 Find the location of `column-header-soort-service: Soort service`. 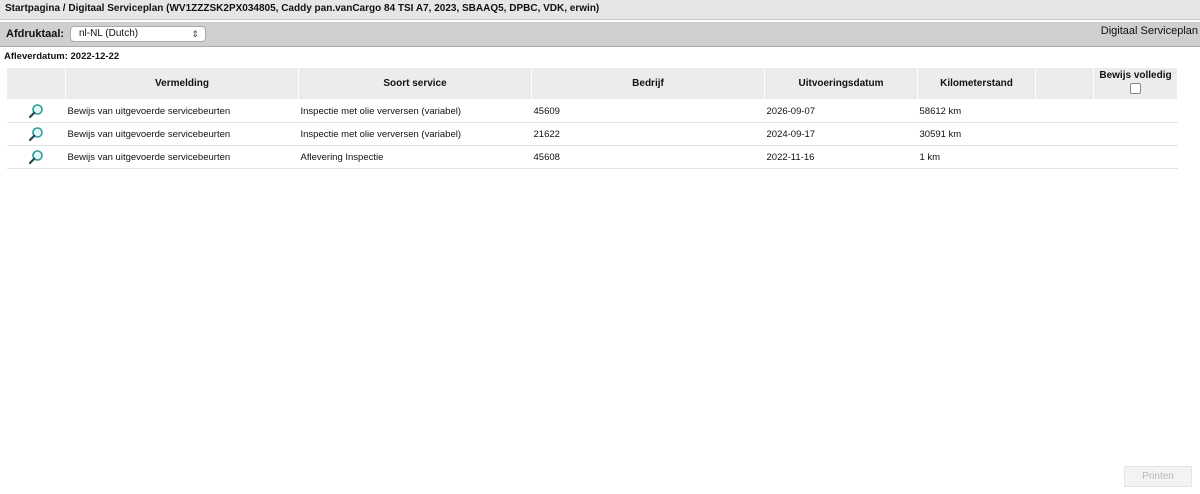

column-header-soort-service: Soort service is located at coordinates (415, 83).